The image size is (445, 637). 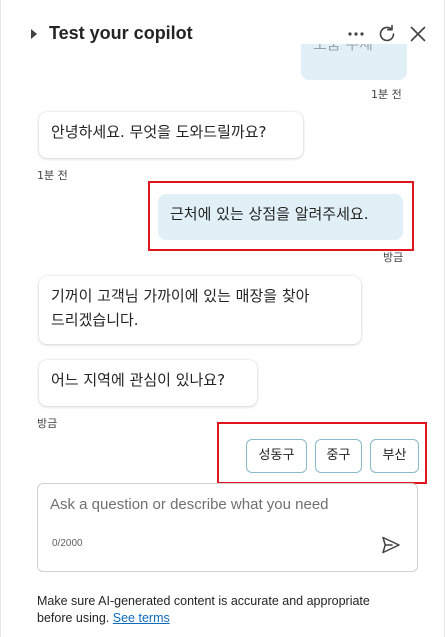 I want to click on bot-message: 안녕하세요. 무엇을 도와드릴까요?, so click(x=171, y=135).